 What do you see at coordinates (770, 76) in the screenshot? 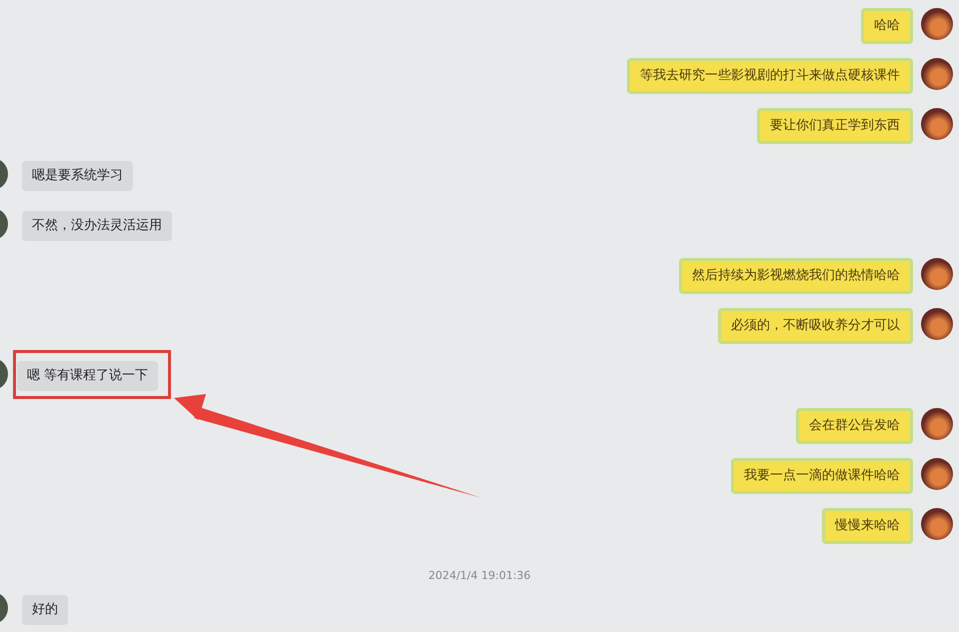
I see `message-bubble: 等我去研究一些影视剧的打斗来做点硬核课件` at bounding box center [770, 76].